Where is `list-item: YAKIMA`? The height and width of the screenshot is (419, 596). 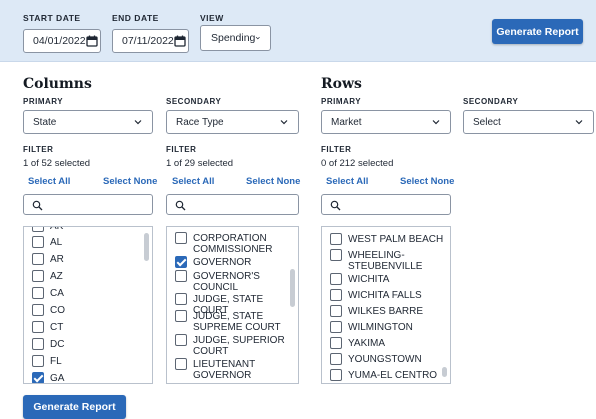
list-item: YAKIMA is located at coordinates (388, 343).